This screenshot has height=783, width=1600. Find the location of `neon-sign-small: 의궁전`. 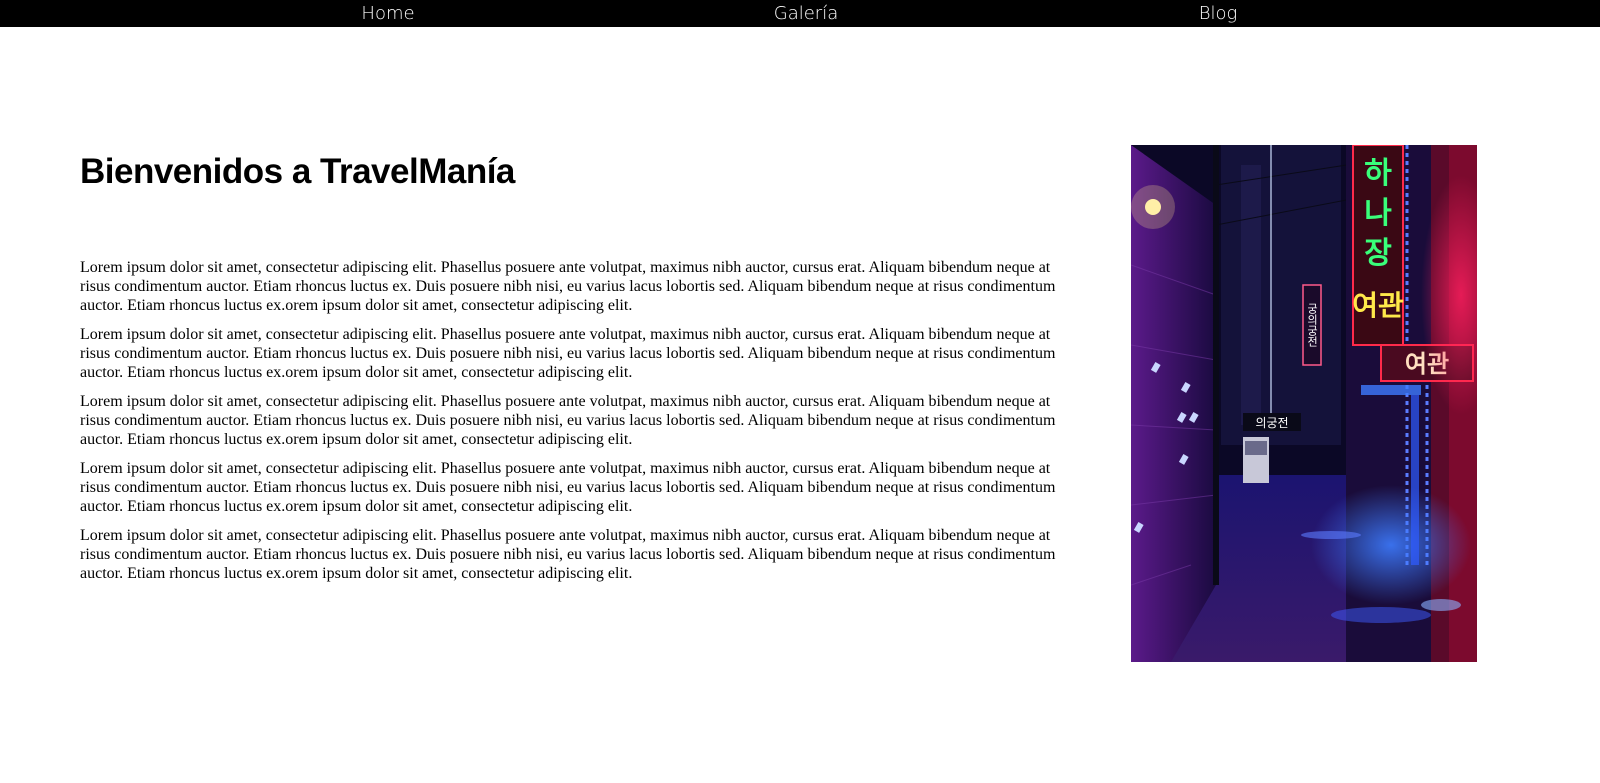

neon-sign-small: 의궁전 is located at coordinates (1271, 423).